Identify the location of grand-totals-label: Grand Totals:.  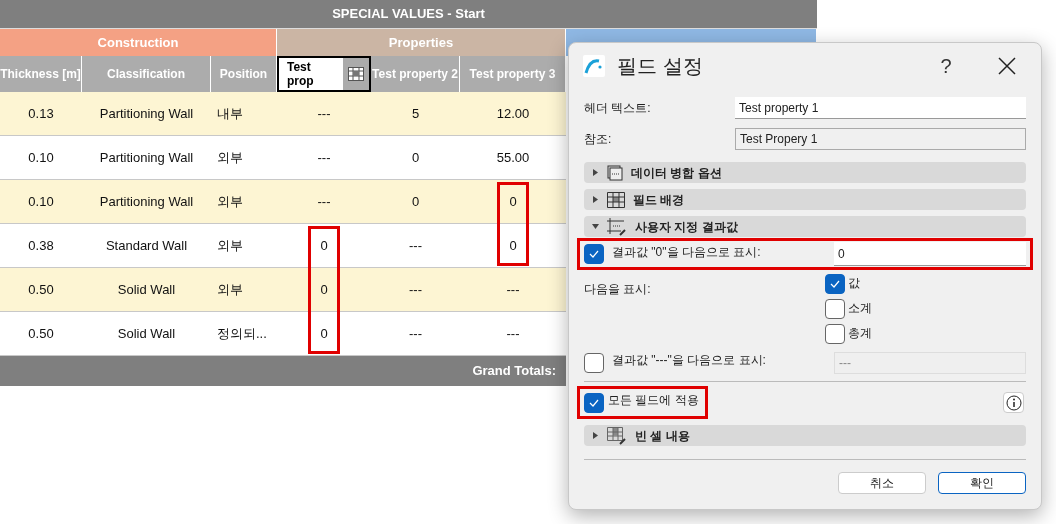
(514, 371).